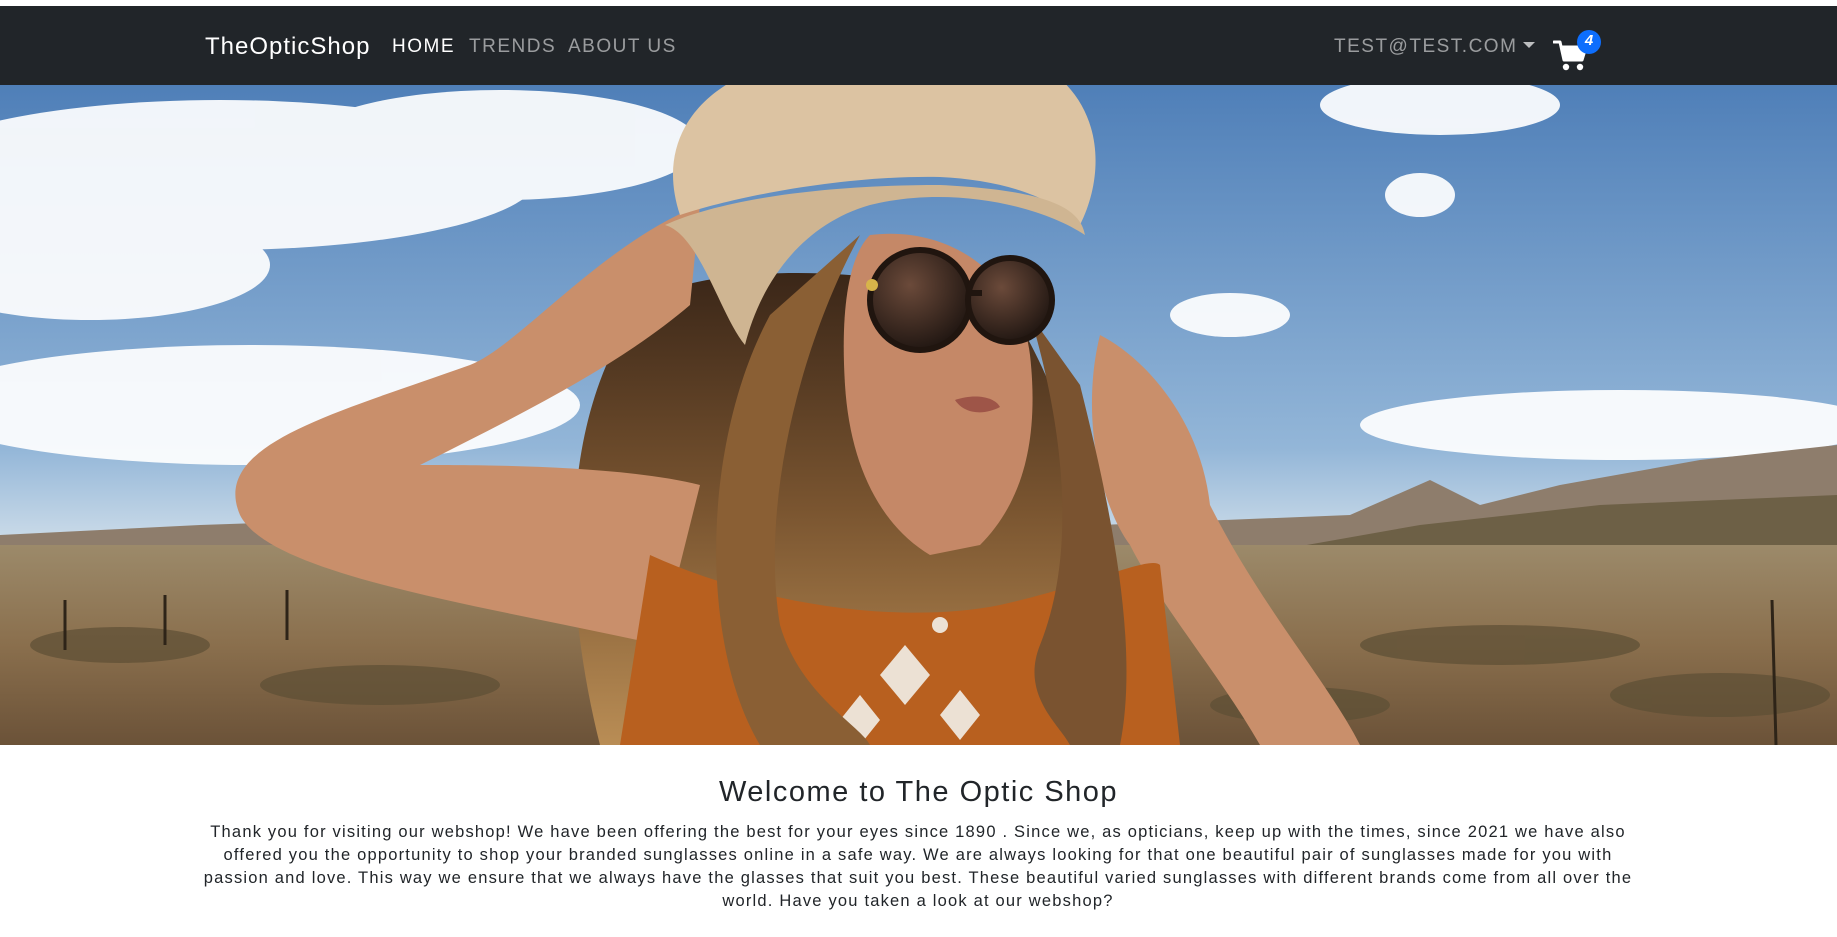 Image resolution: width=1837 pixels, height=937 pixels. Describe the element at coordinates (512, 47) in the screenshot. I see `nav-trends: TRENDS` at that location.